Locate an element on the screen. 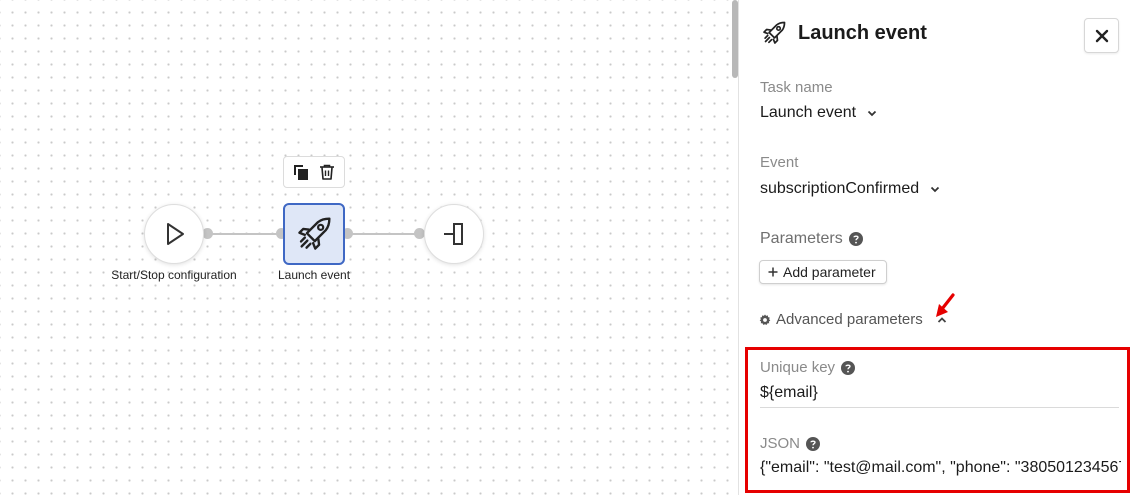 This screenshot has width=1136, height=495. event-label-text: Event is located at coordinates (779, 162).